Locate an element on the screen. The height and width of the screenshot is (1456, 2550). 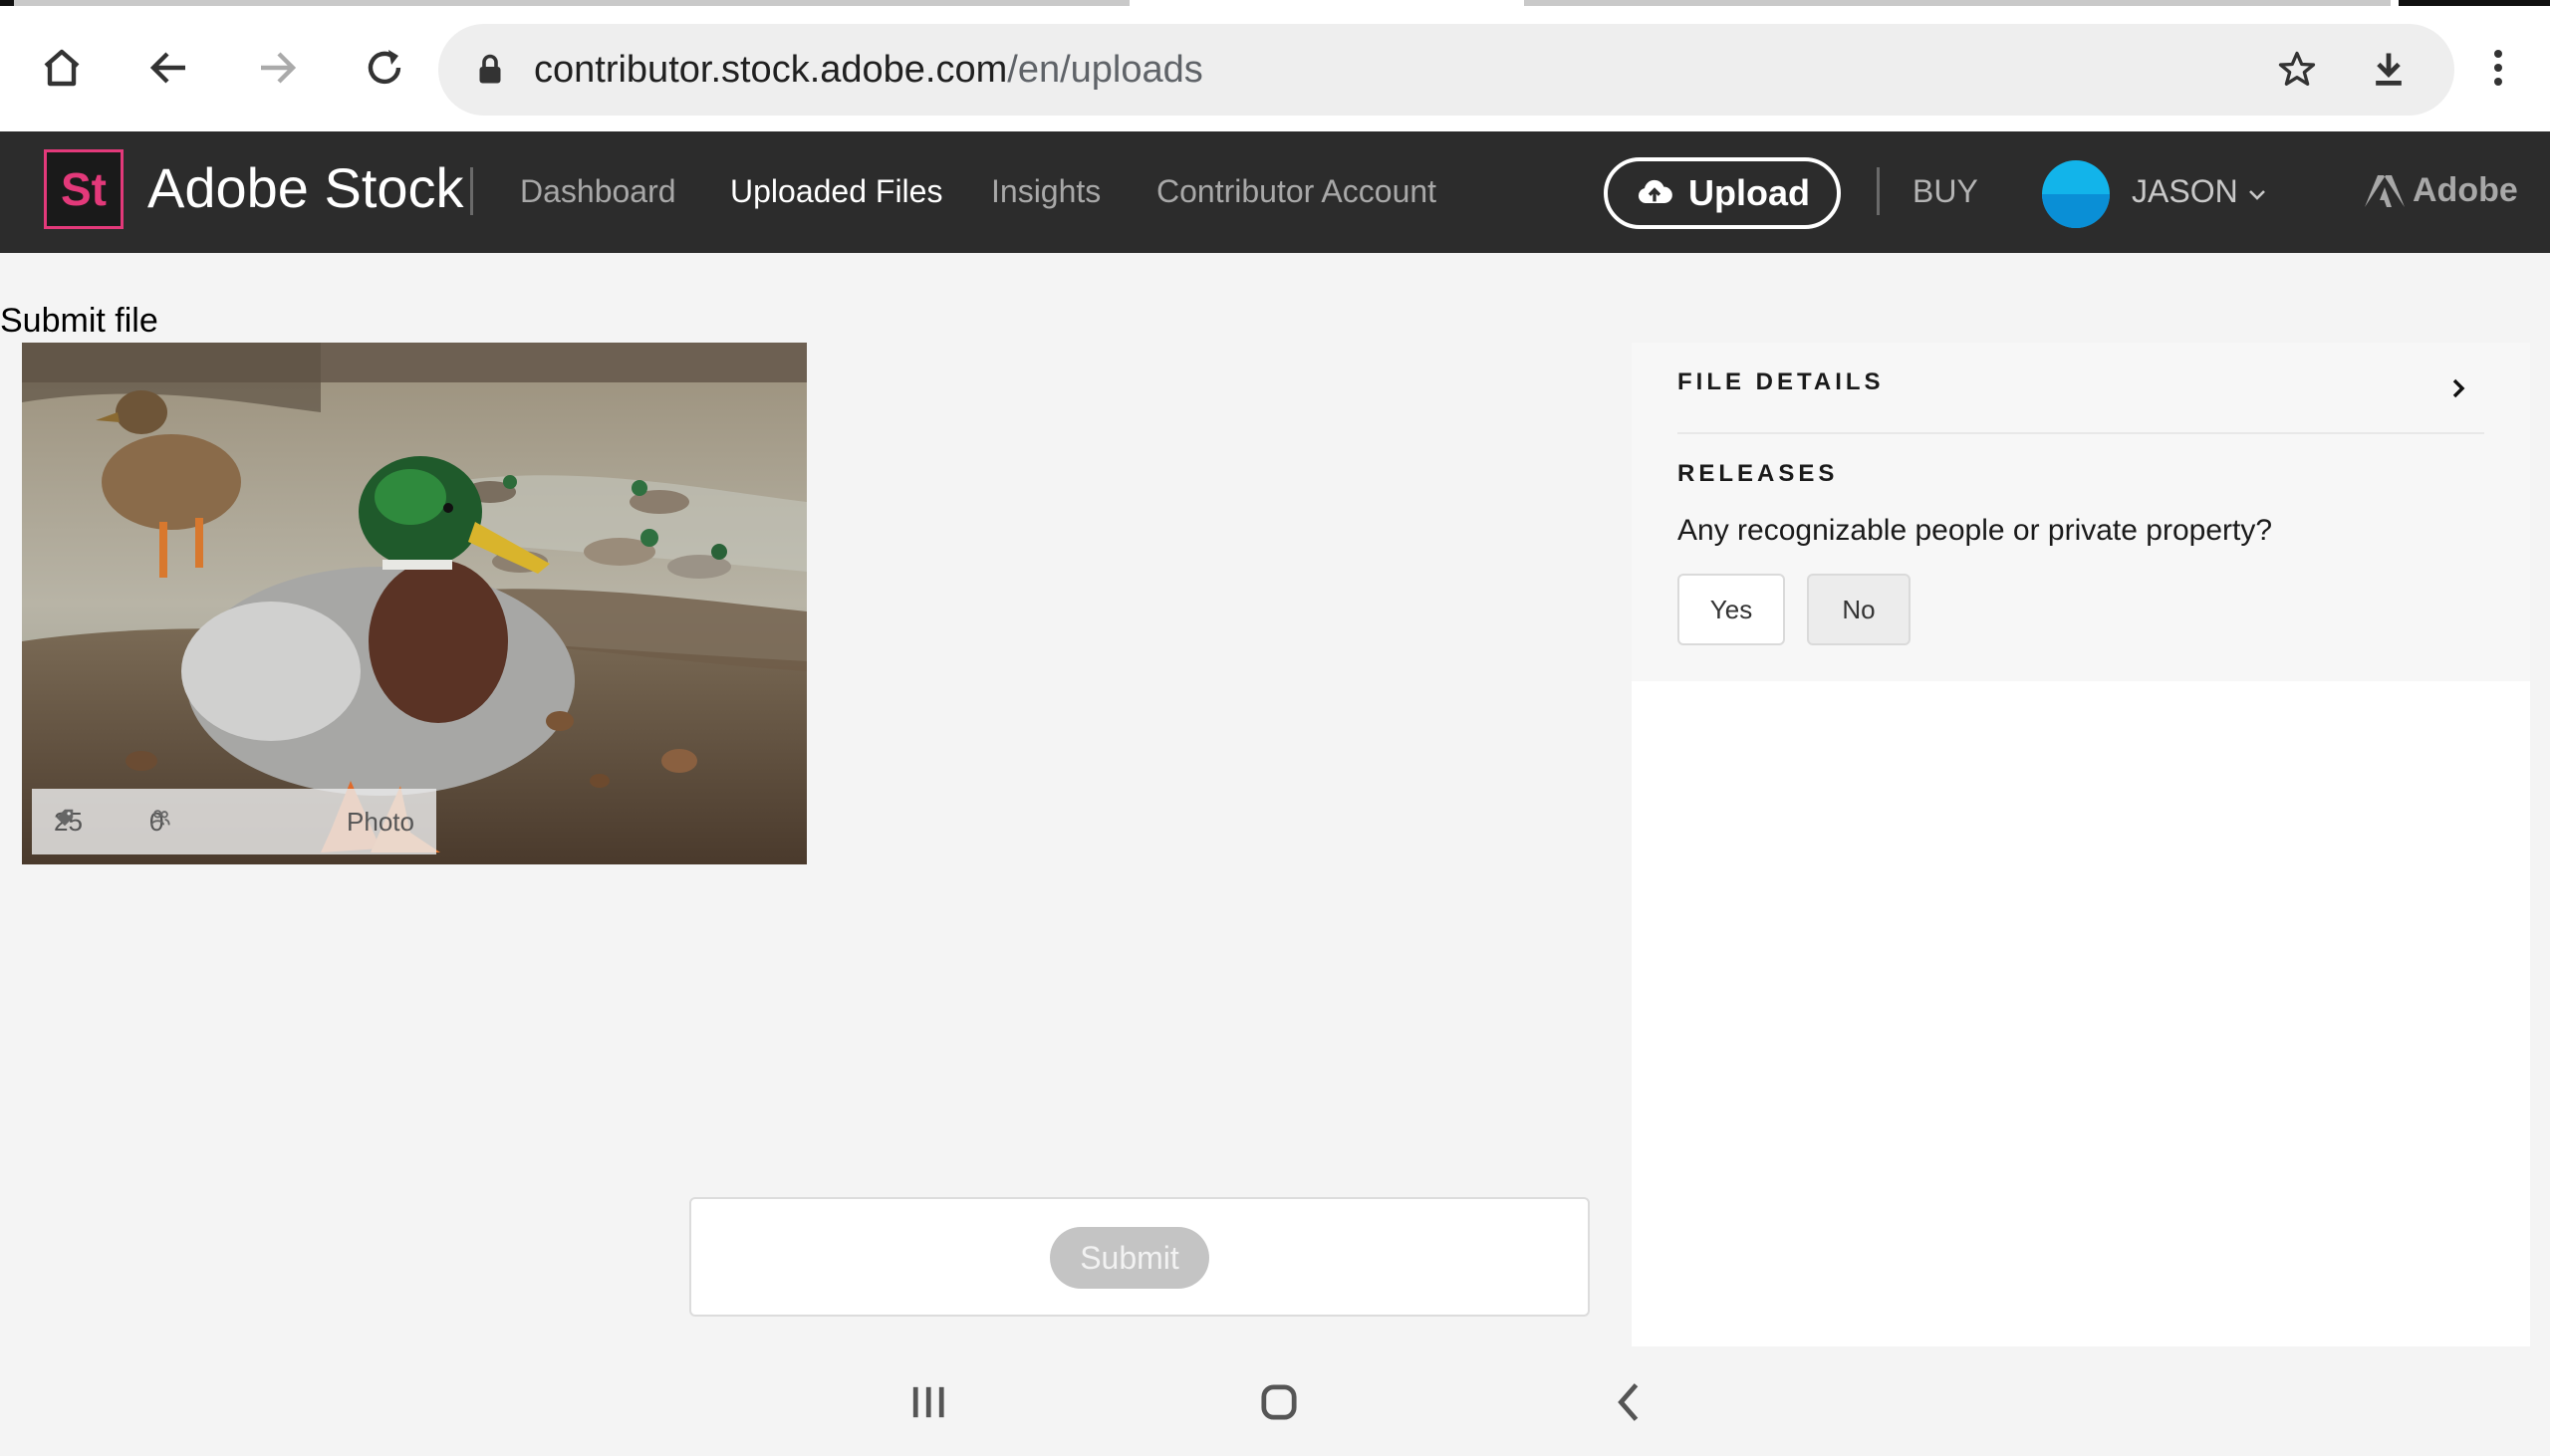
nav-dashboard: Dashboard is located at coordinates (598, 191).